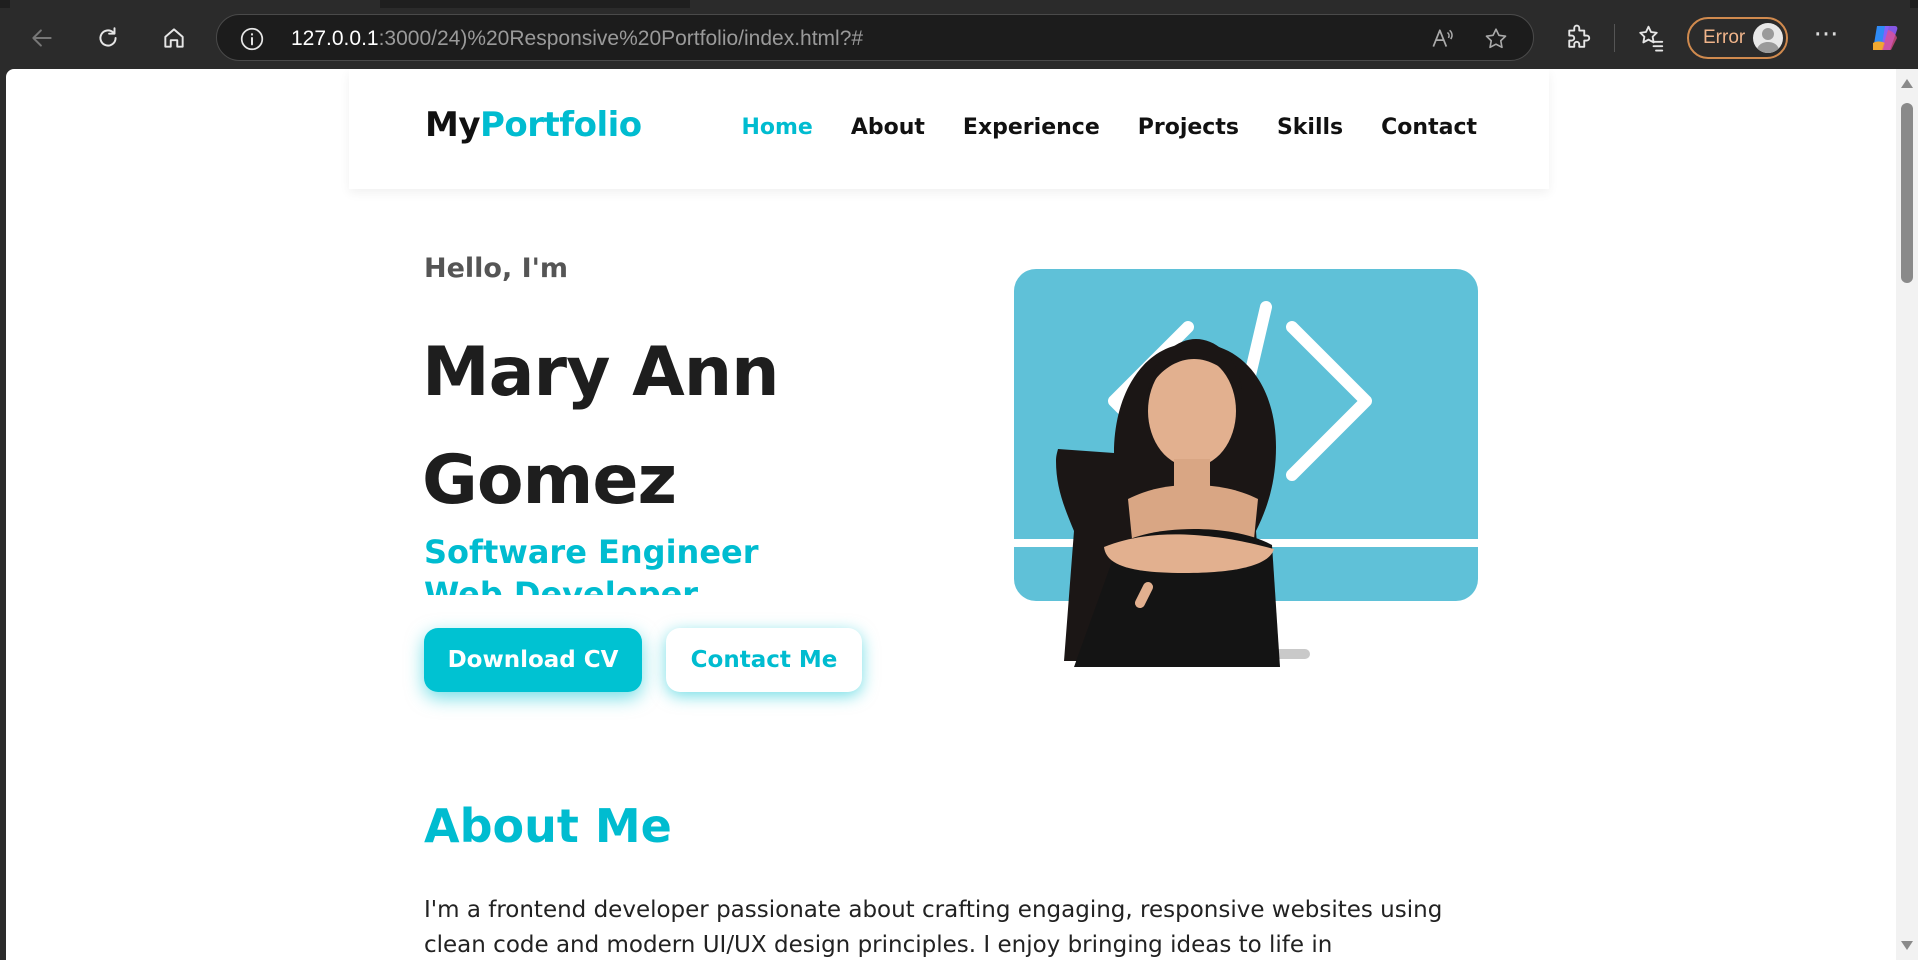  I want to click on nav-link-experience: Experience, so click(1031, 127).